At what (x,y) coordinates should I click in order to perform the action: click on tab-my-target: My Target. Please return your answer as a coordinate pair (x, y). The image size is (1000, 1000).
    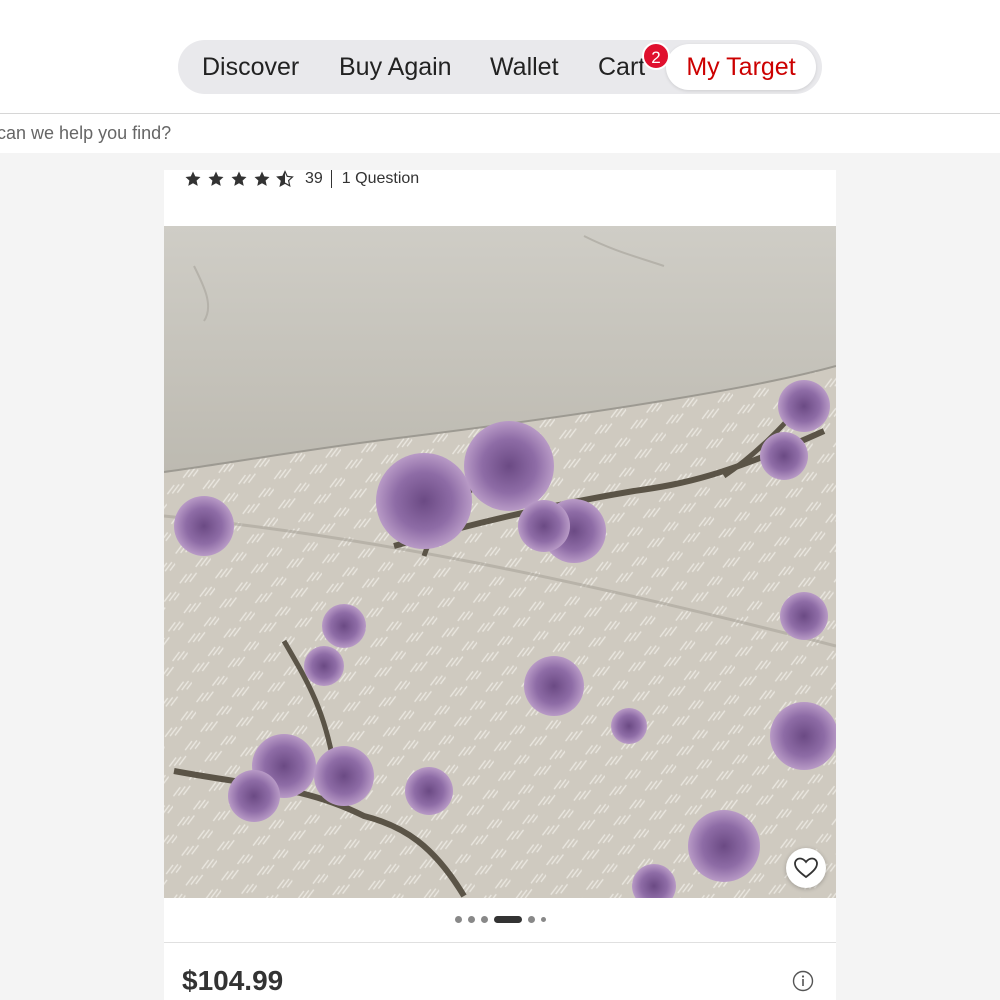
    Looking at the image, I should click on (741, 67).